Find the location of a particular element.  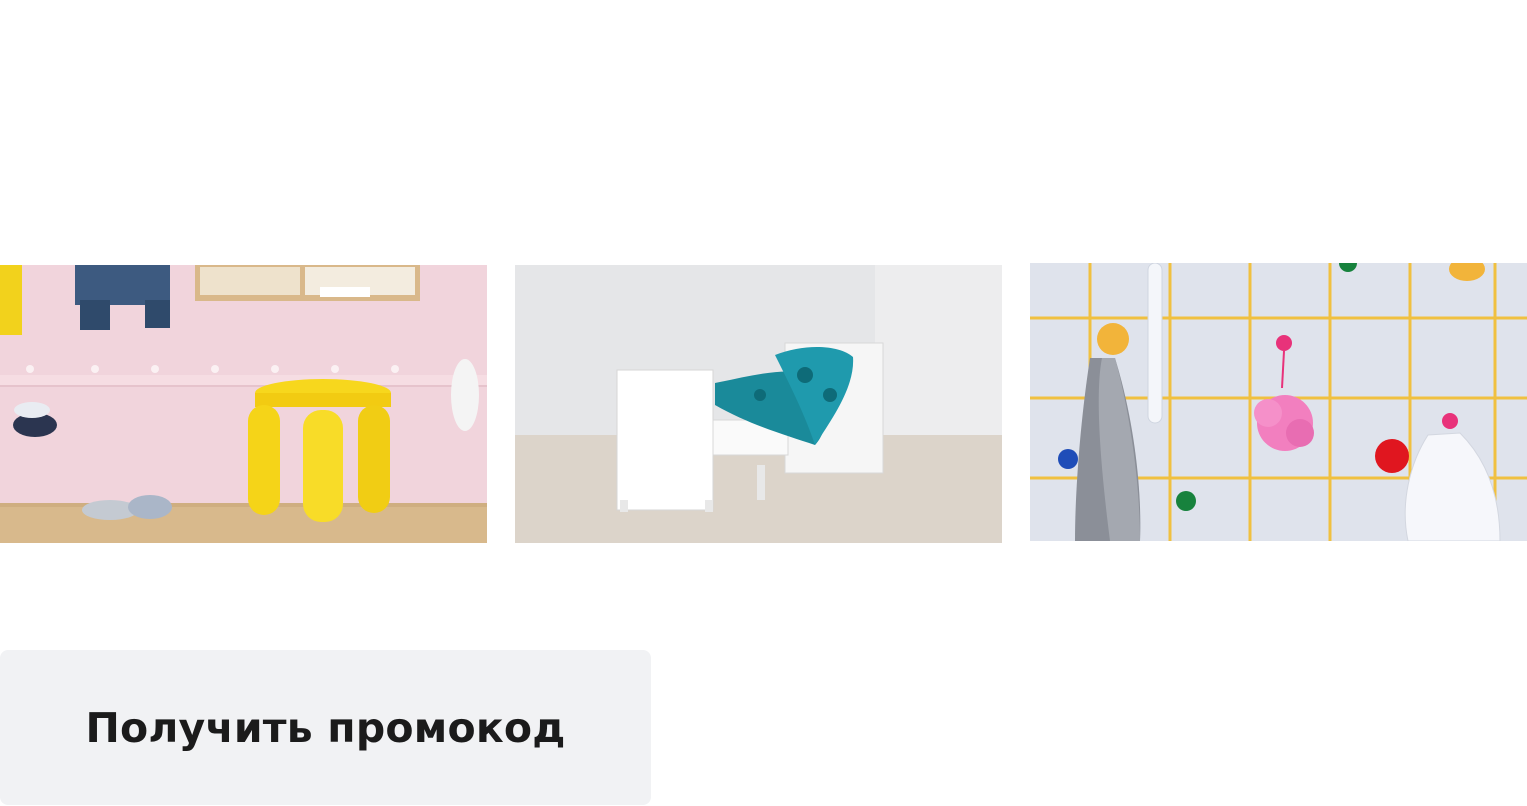

kids-bed-image is located at coordinates (758, 404).